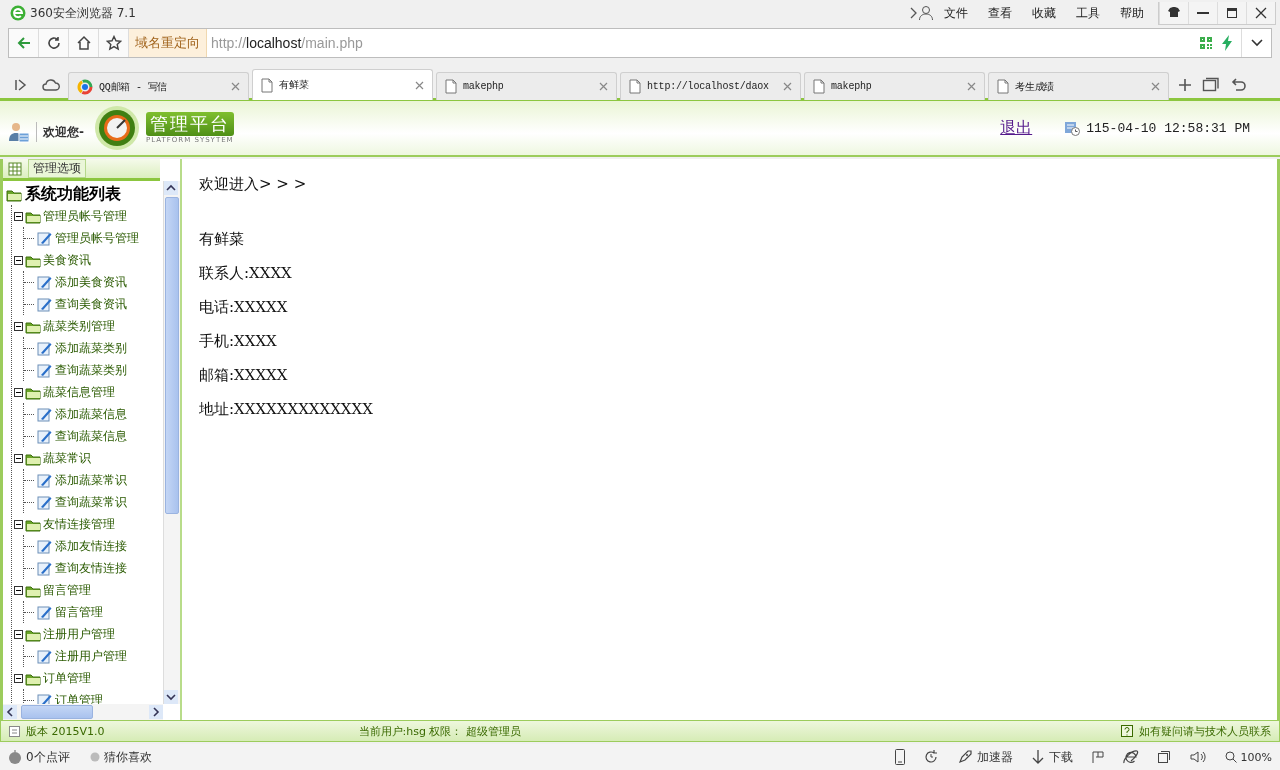 The width and height of the screenshot is (1280, 770). What do you see at coordinates (91, 480) in the screenshot?
I see `tree-link: 添加蔬菜常识` at bounding box center [91, 480].